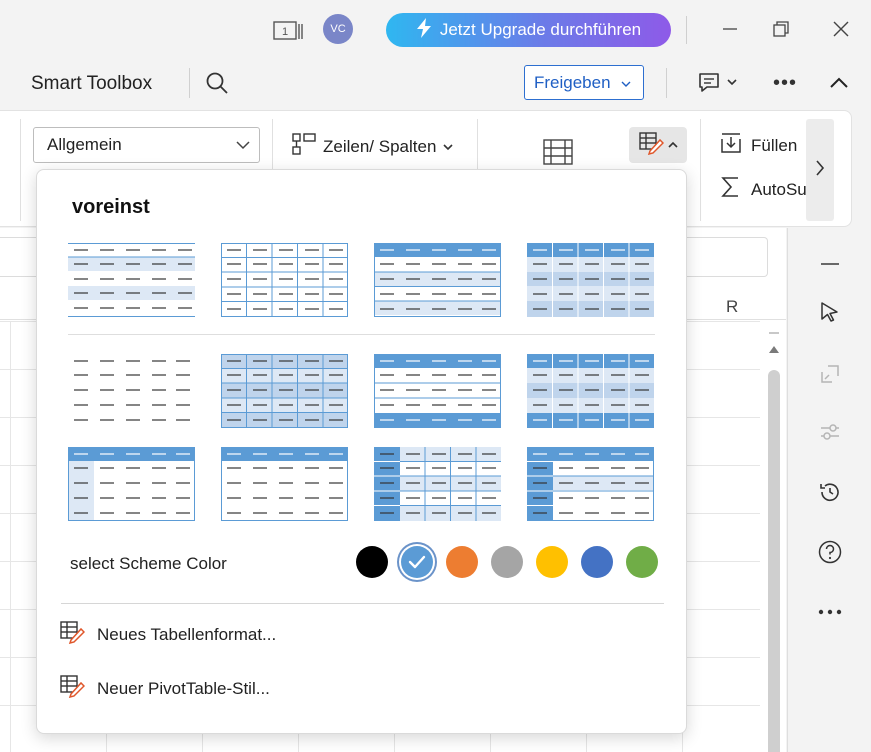 The height and width of the screenshot is (752, 871). I want to click on scheme-color-blue-selected, so click(417, 562).